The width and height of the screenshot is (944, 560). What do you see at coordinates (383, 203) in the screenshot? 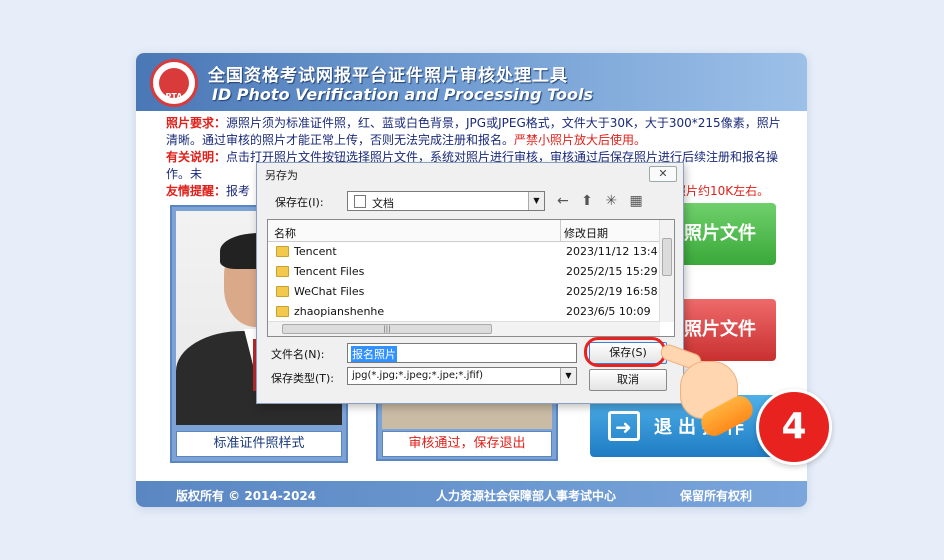
I see `save-in-value: 文档` at bounding box center [383, 203].